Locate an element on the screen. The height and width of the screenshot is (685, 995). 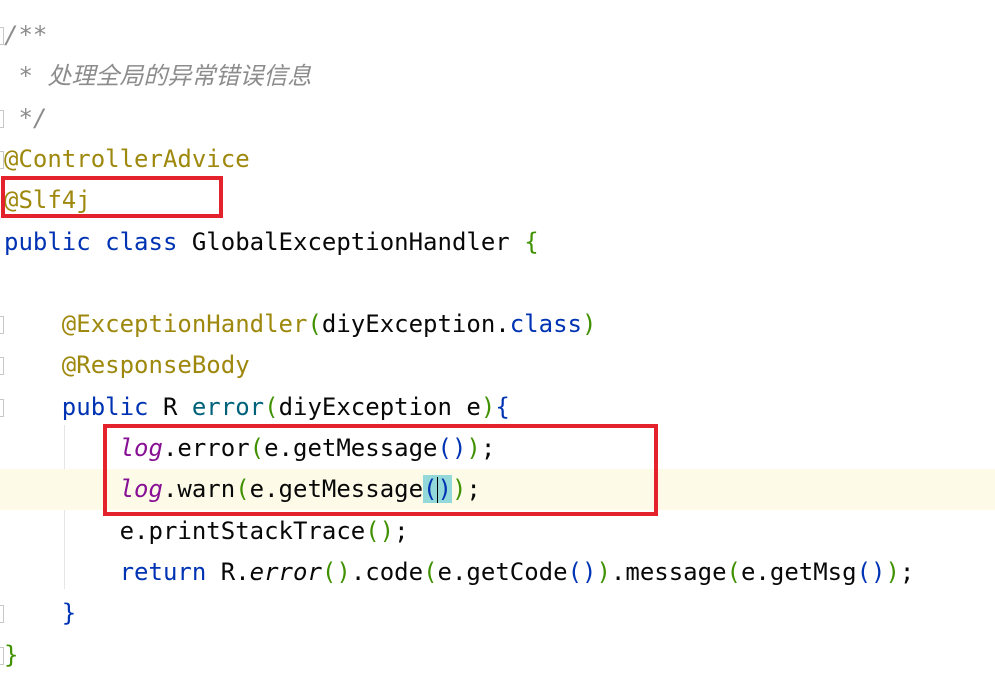
code-line: @ExceptionHandler(diyException.class) is located at coordinates (497, 324).